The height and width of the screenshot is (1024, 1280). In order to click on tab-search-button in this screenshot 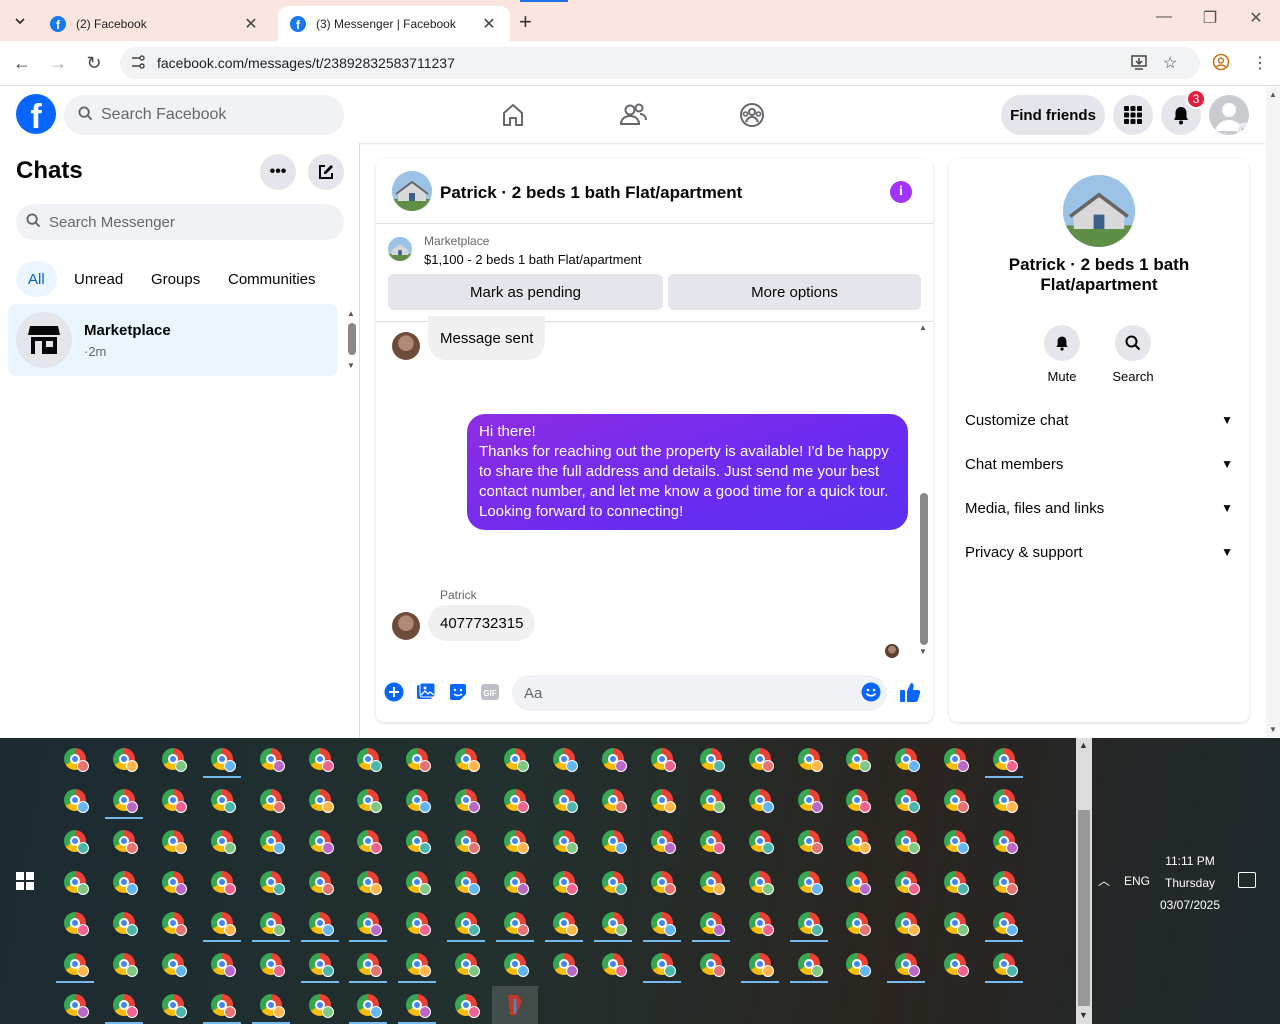, I will do `click(20, 21)`.